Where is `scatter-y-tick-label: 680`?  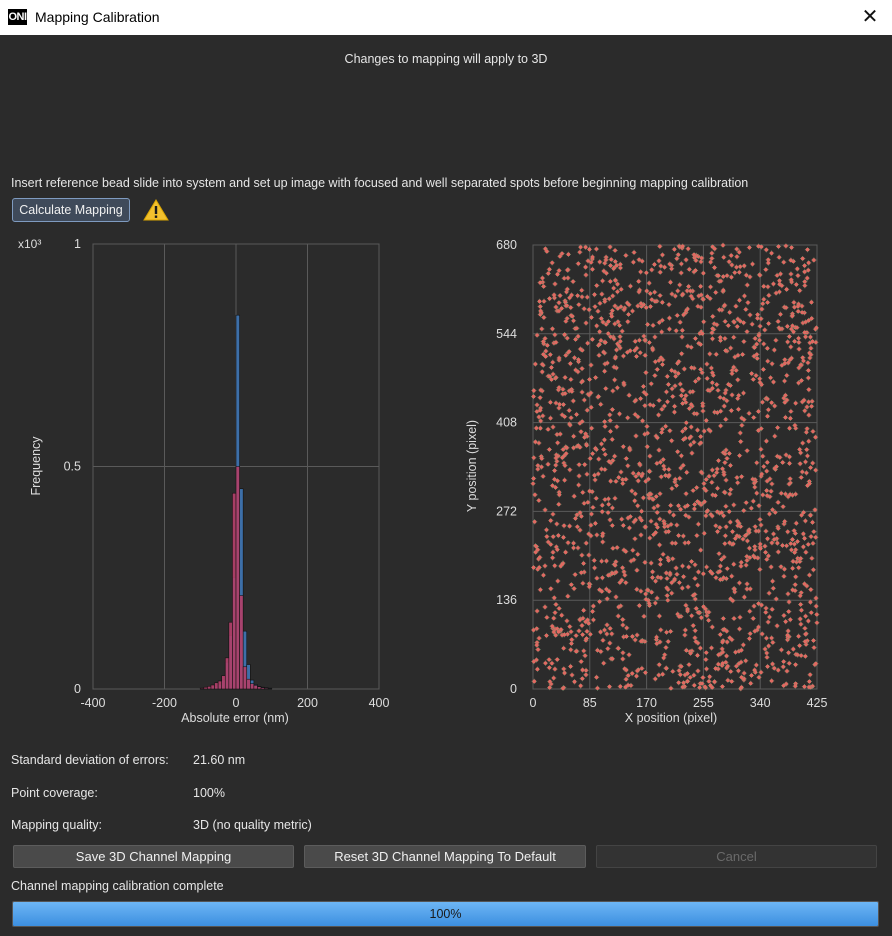 scatter-y-tick-label: 680 is located at coordinates (506, 245).